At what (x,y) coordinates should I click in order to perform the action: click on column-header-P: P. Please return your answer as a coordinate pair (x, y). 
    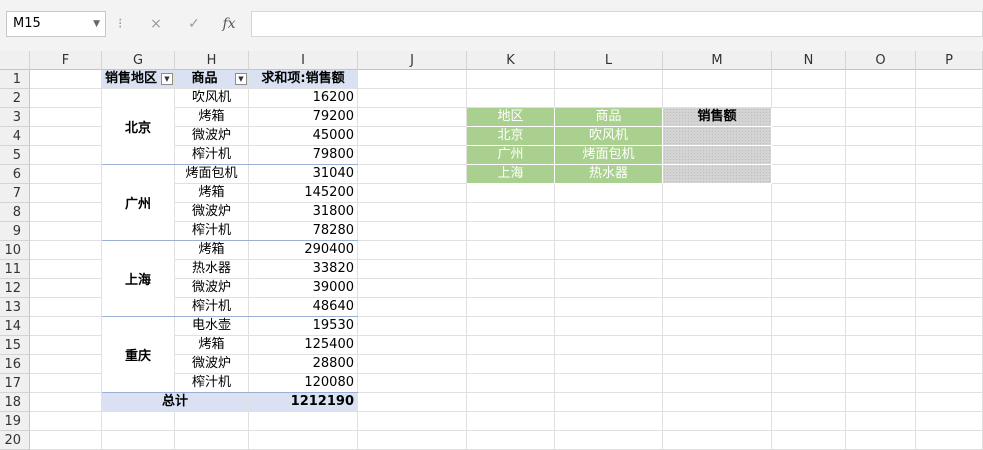
    Looking at the image, I should click on (949, 60).